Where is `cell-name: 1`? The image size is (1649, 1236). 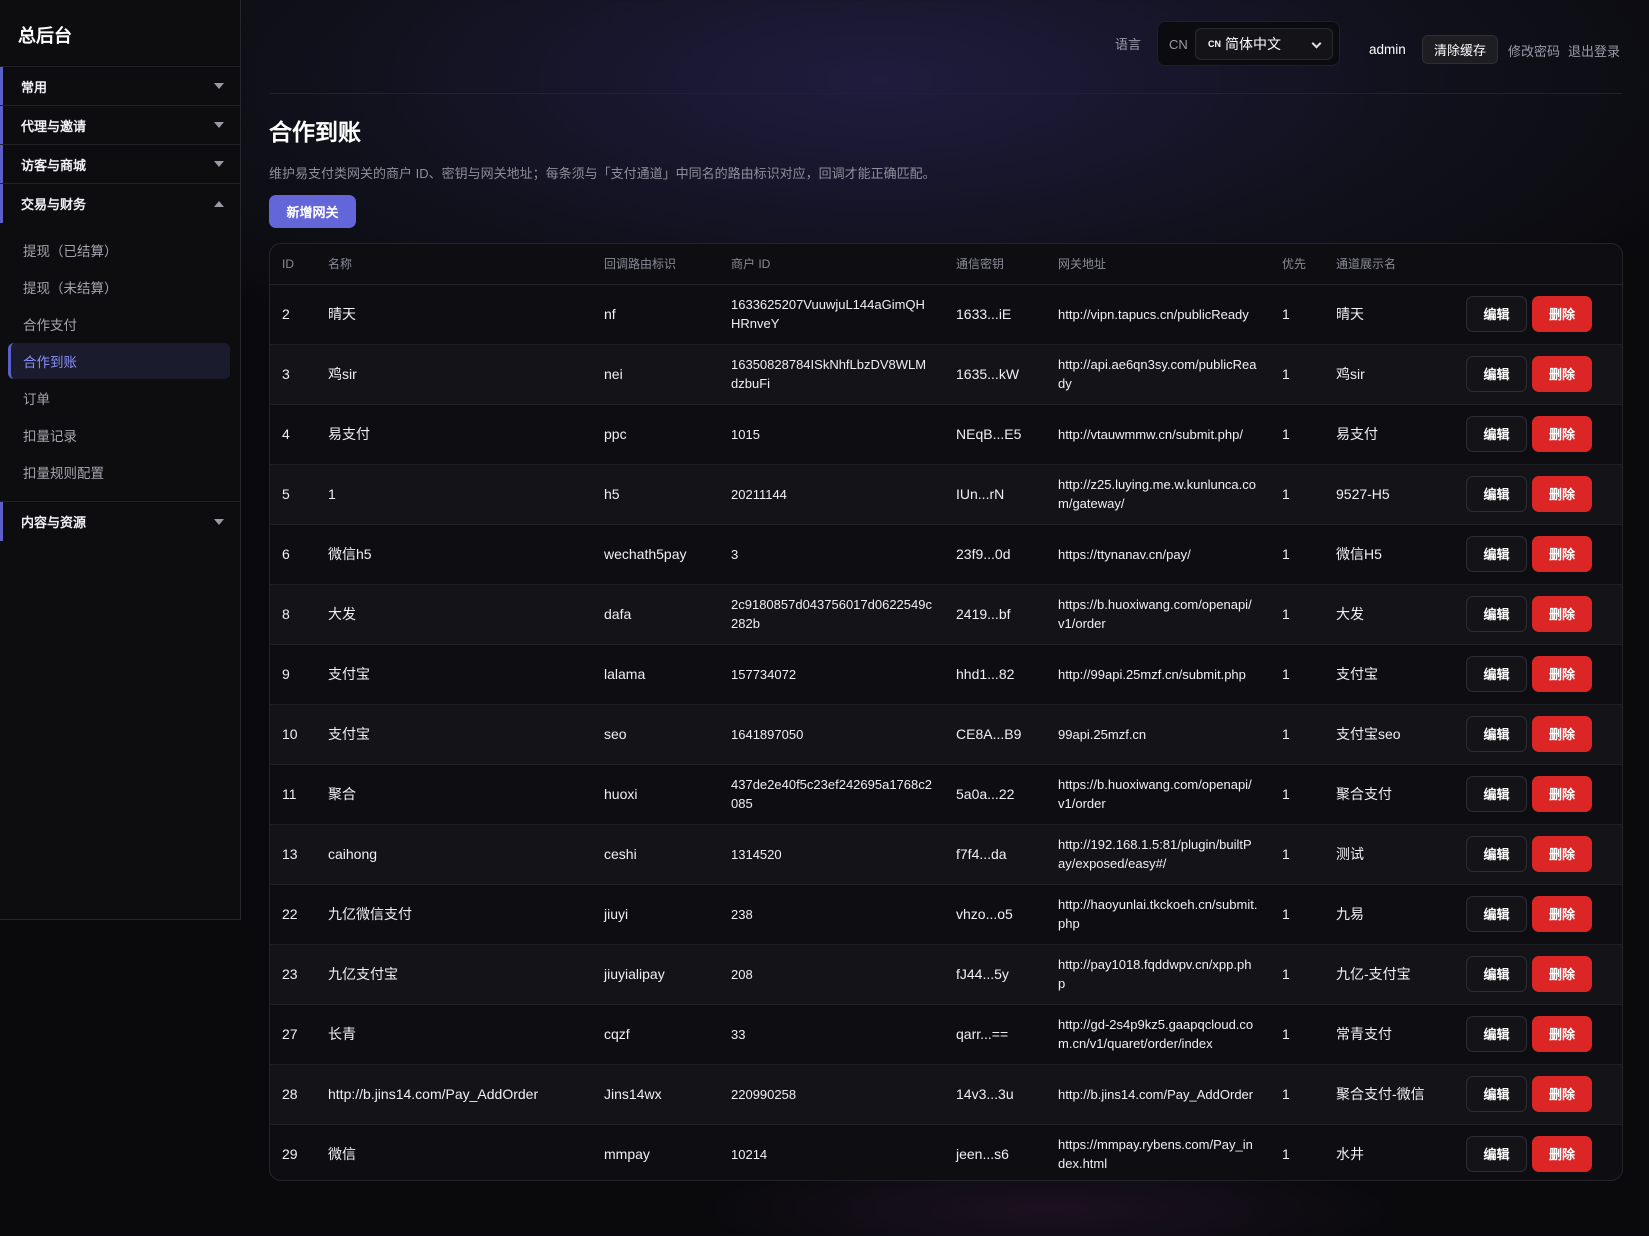 cell-name: 1 is located at coordinates (332, 493).